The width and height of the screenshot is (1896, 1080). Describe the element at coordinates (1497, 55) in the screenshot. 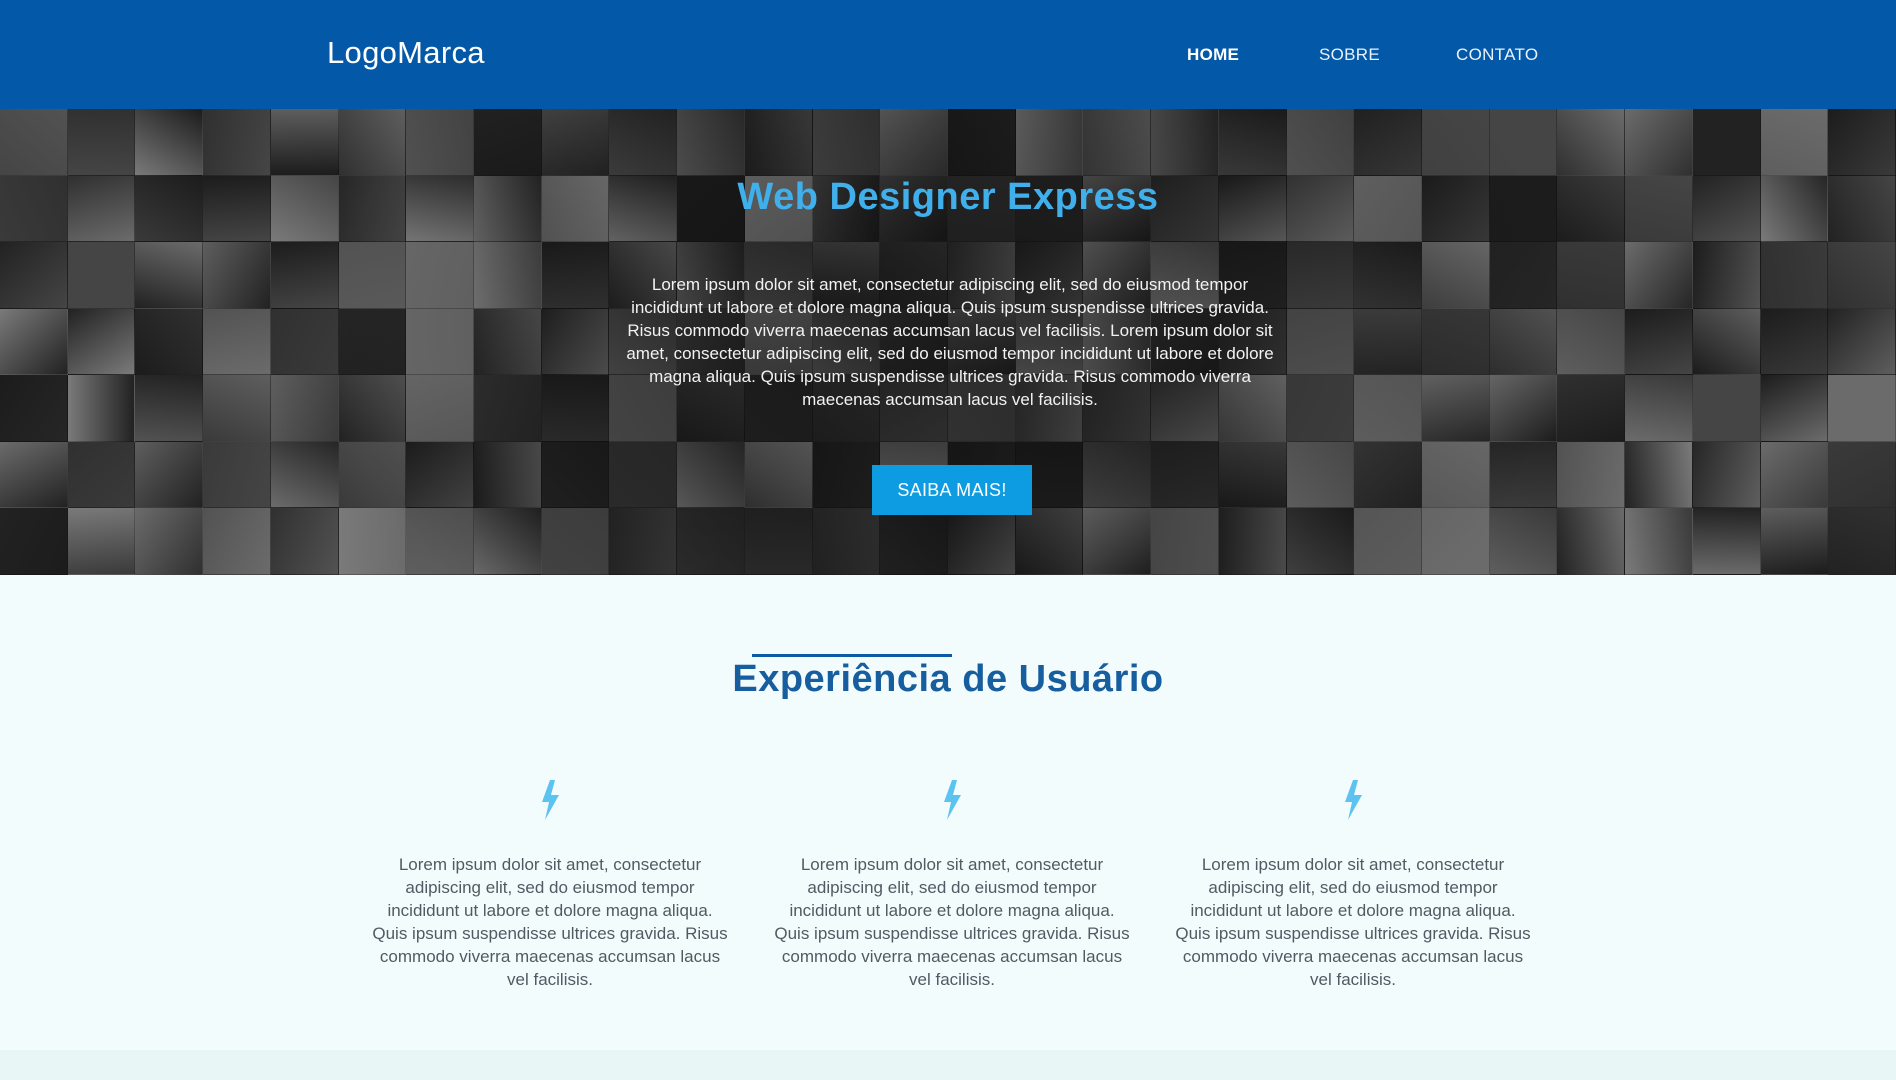

I see `nav-contato-link: CONTATO` at that location.